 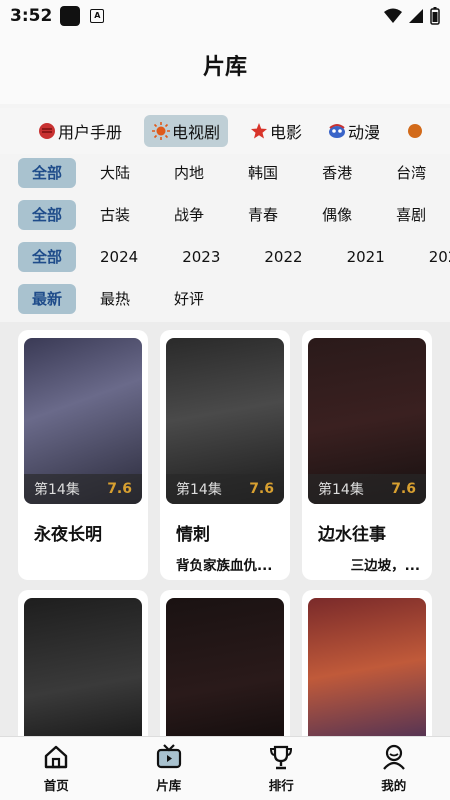 What do you see at coordinates (259, 131) in the screenshot?
I see `star-icon` at bounding box center [259, 131].